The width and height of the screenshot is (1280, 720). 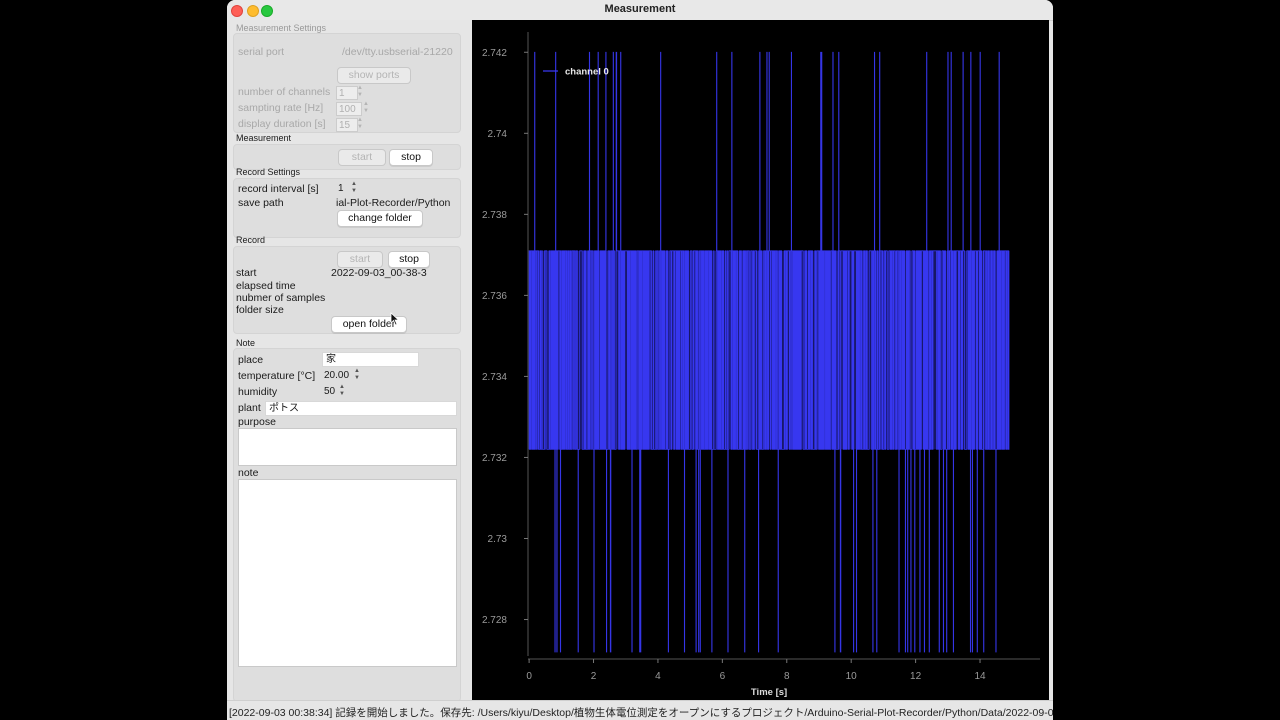 What do you see at coordinates (494, 458) in the screenshot?
I see `y-tick-label: 2.732` at bounding box center [494, 458].